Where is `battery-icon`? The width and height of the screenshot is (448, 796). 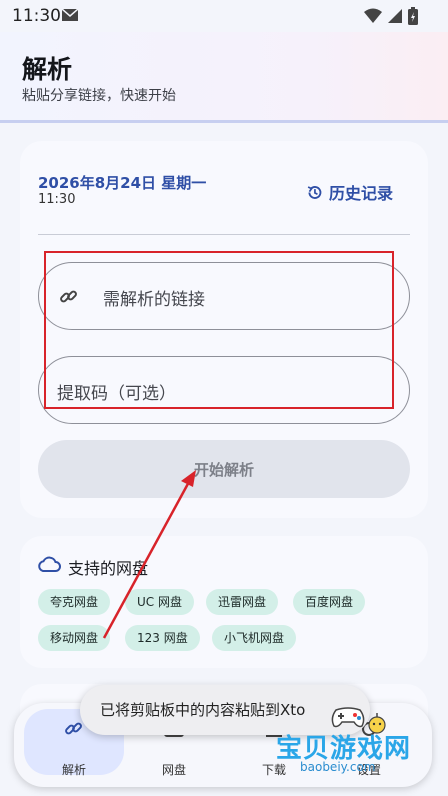
battery-icon is located at coordinates (413, 16).